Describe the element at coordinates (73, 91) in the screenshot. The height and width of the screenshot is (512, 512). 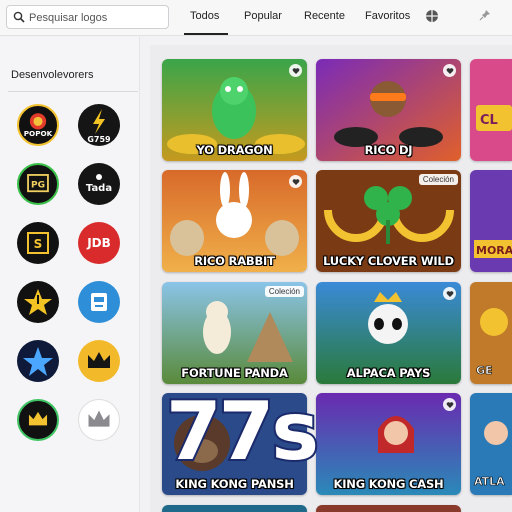
I see `divider` at that location.